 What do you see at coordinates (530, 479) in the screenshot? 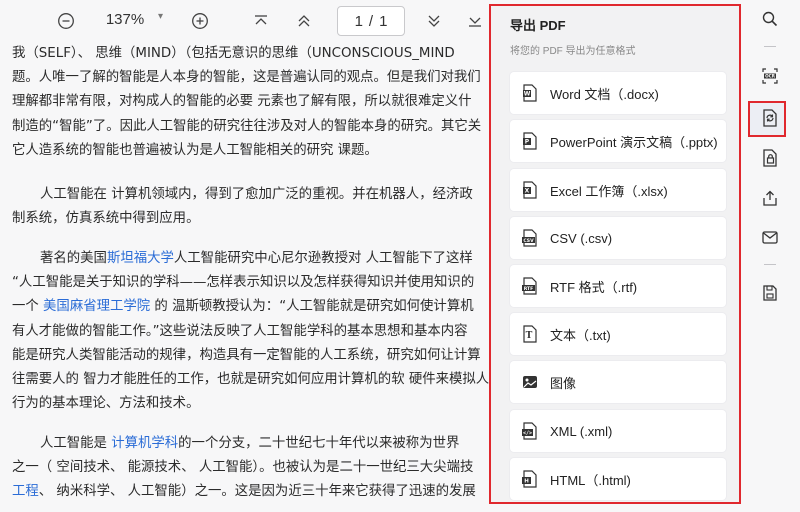
I see `html-file-icon: H` at bounding box center [530, 479].